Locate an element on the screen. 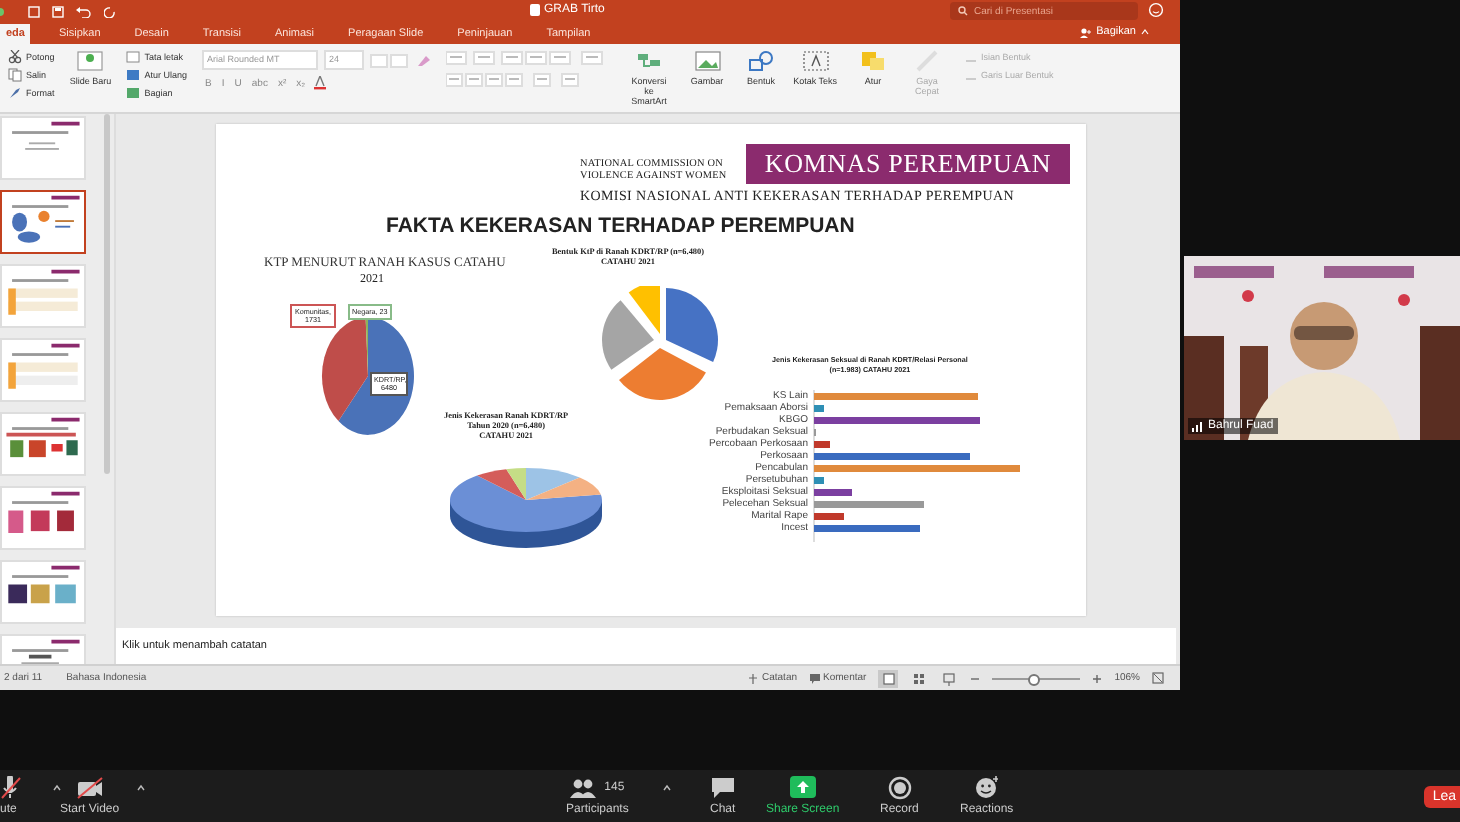 The height and width of the screenshot is (822, 1460). picture-icon is located at coordinates (707, 61).